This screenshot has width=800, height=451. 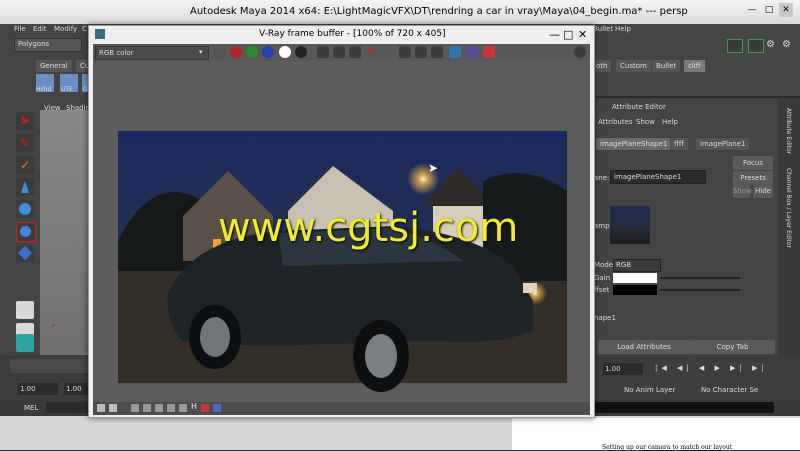 I want to click on tool-settings-icon: ⚙, so click(x=788, y=45).